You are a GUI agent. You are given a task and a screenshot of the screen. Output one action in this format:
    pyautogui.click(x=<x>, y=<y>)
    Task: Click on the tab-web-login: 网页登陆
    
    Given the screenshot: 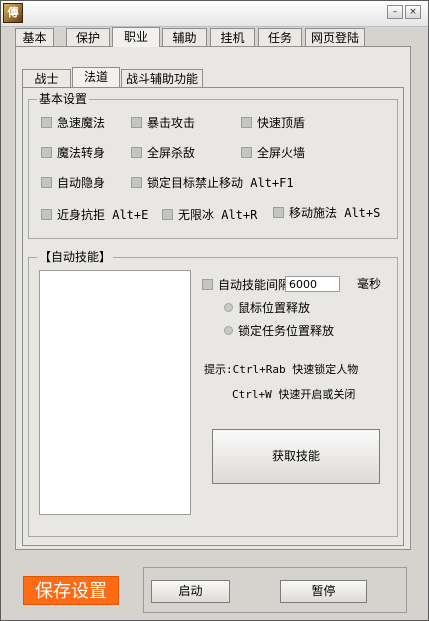 What is the action you would take?
    pyautogui.click(x=335, y=37)
    